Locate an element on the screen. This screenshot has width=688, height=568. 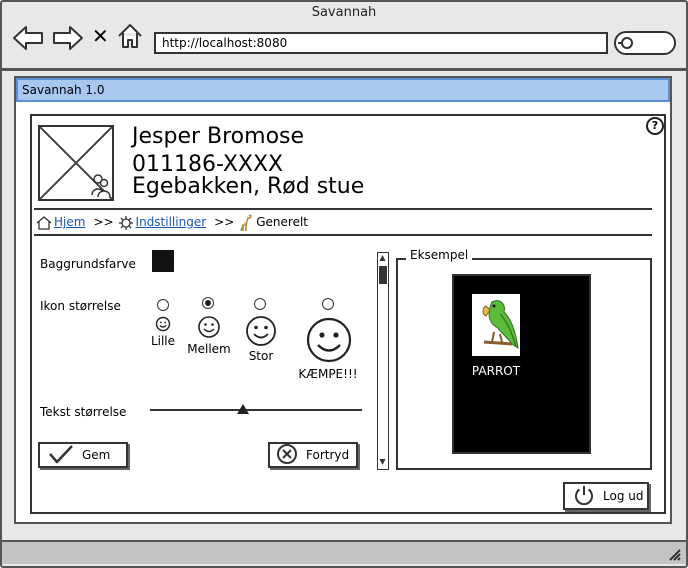
resize-grip-icon is located at coordinates (674, 555).